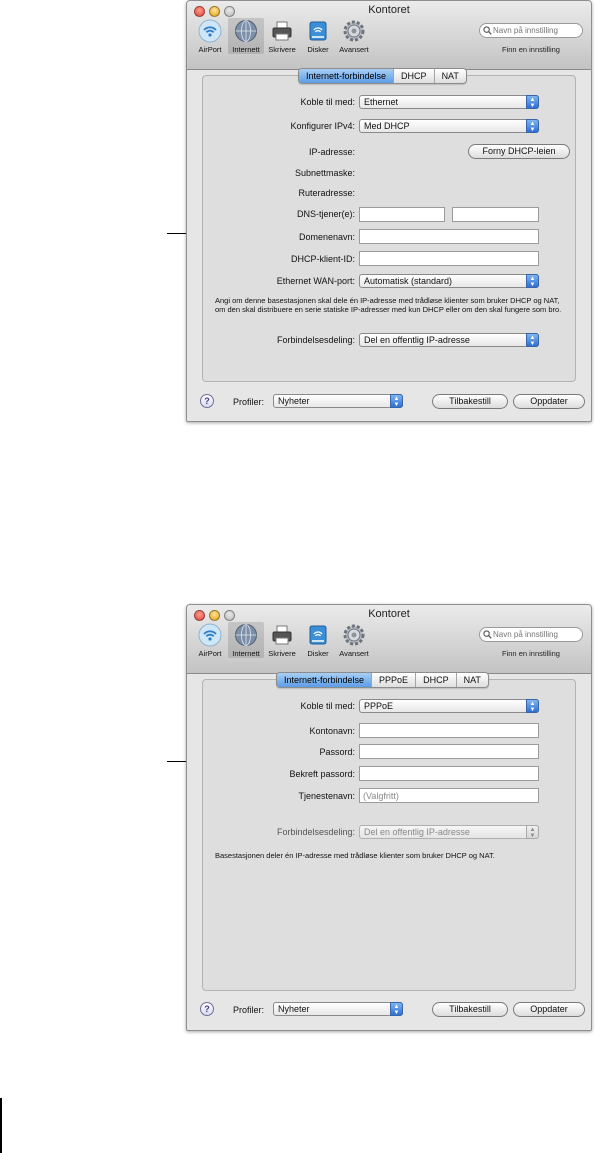 The height and width of the screenshot is (1153, 601). I want to click on dhcp-client-id-label: DHCP-klient-ID:, so click(322, 259).